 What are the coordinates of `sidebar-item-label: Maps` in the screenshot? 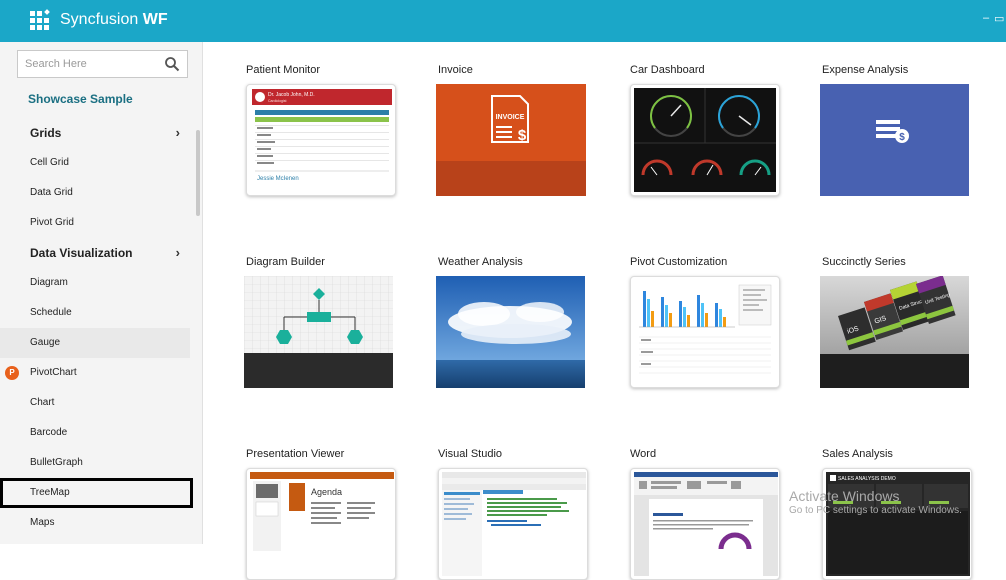 It's located at (42, 522).